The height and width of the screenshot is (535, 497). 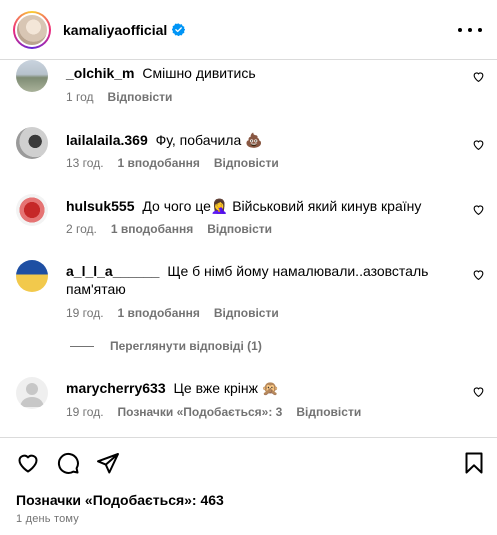 What do you see at coordinates (186, 346) in the screenshot?
I see `view-replies-label: Переглянути відповіді (1)` at bounding box center [186, 346].